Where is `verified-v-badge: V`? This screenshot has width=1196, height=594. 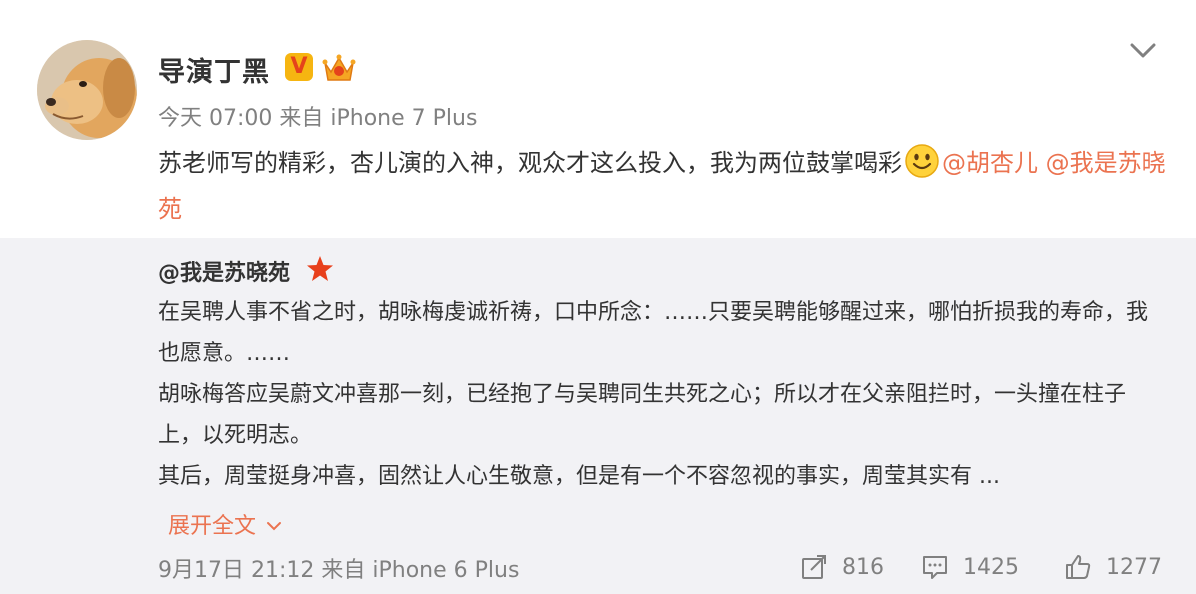
verified-v-badge: V is located at coordinates (299, 67).